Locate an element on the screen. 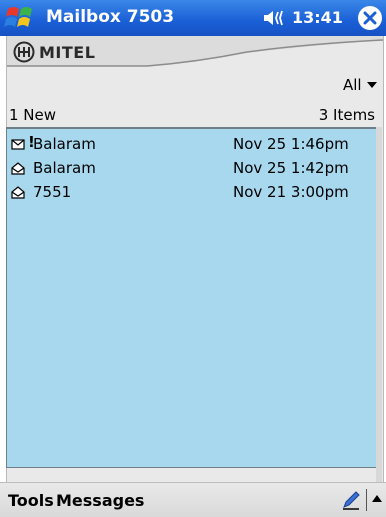  message-row: ! Balaram Nov 25 1:46pm is located at coordinates (192, 145).